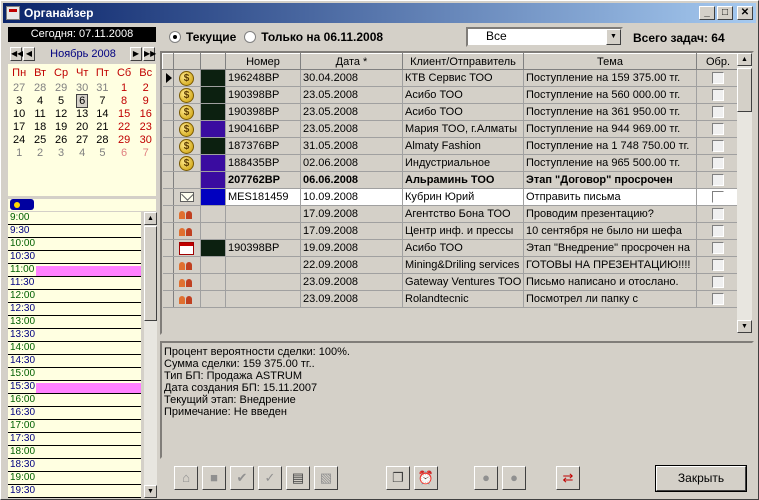 This screenshot has height=500, width=759. I want to click on prev-month-button: ◀, so click(29, 54).